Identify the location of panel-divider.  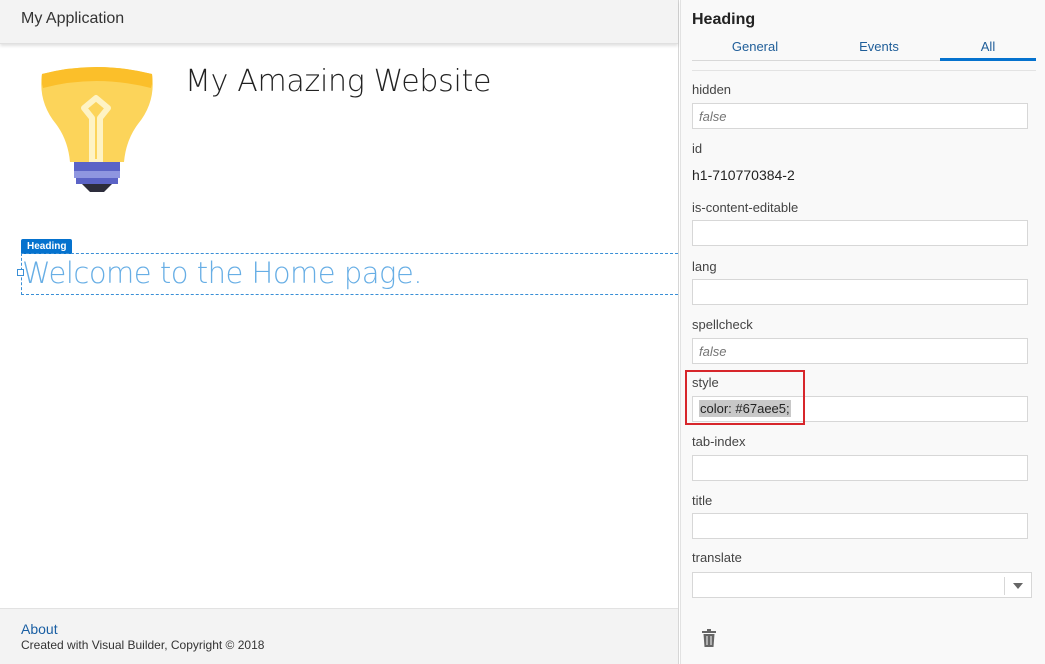
(864, 70).